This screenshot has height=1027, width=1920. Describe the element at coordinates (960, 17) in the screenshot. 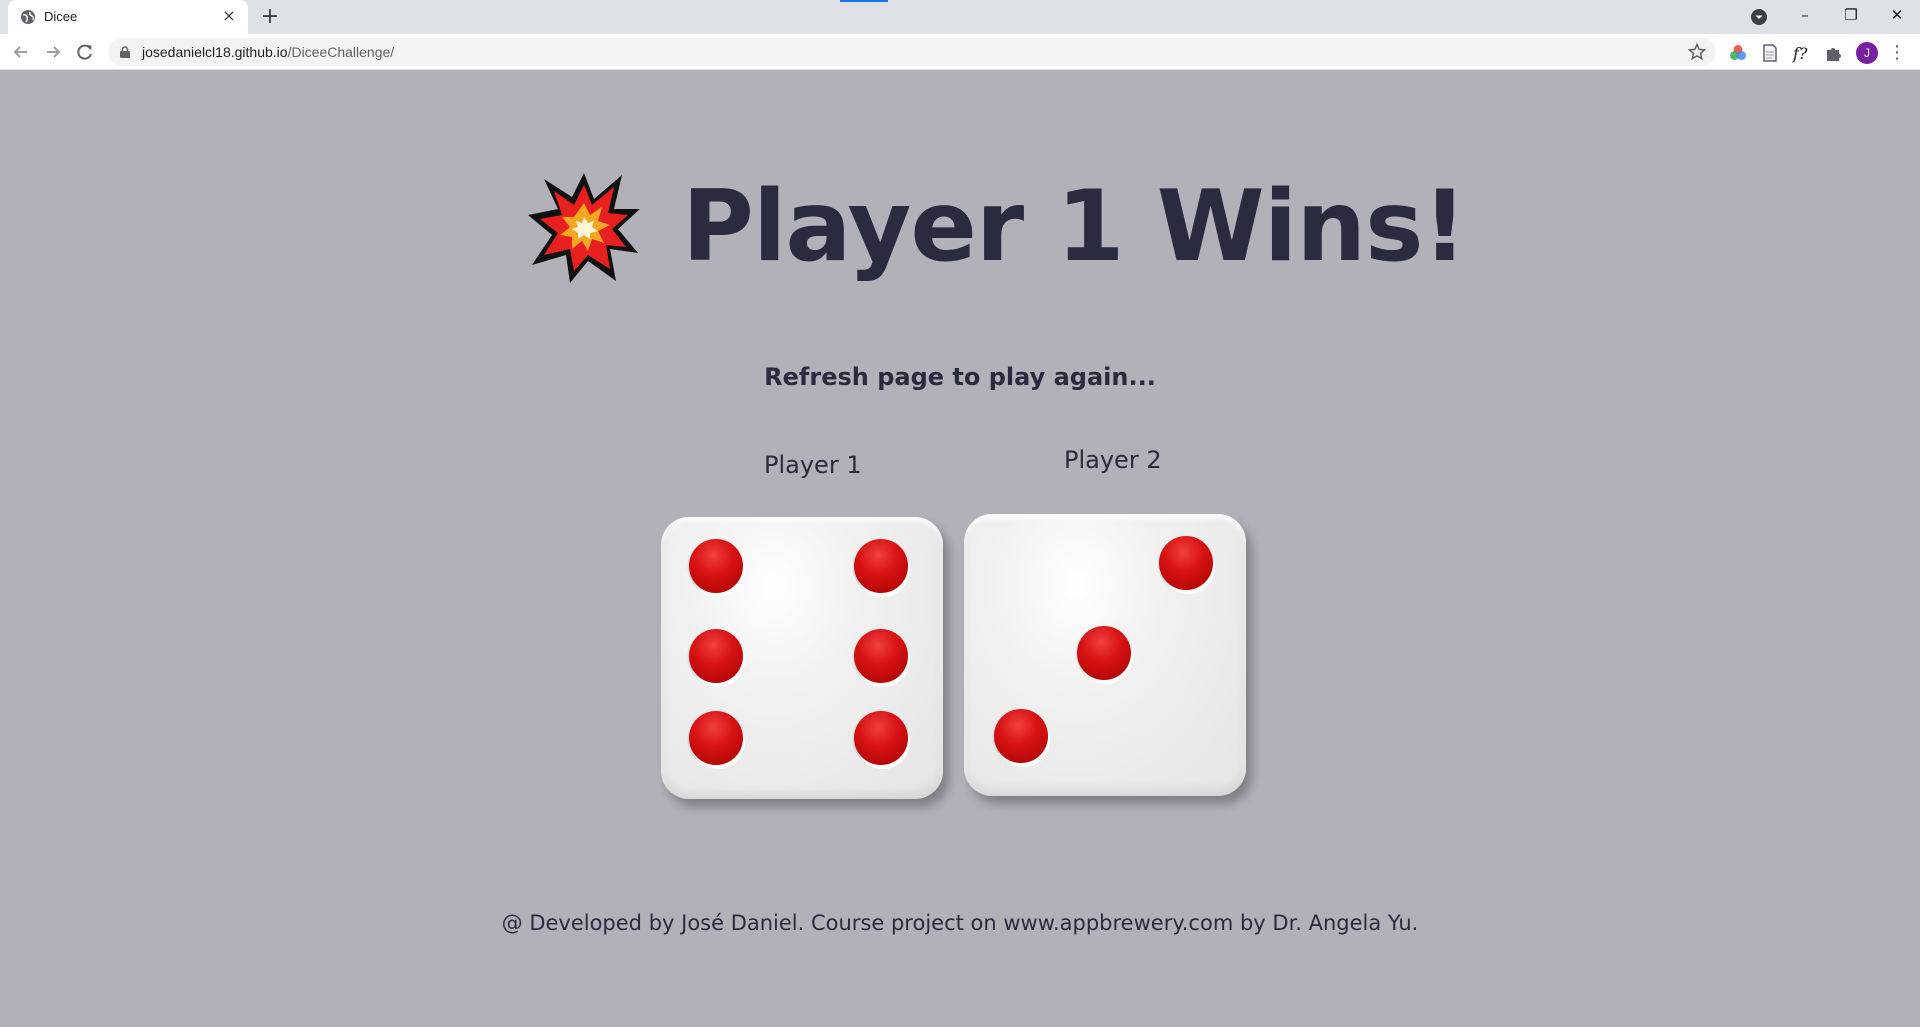

I see `tab-strip: Dicee × + – ❐ ✕` at that location.